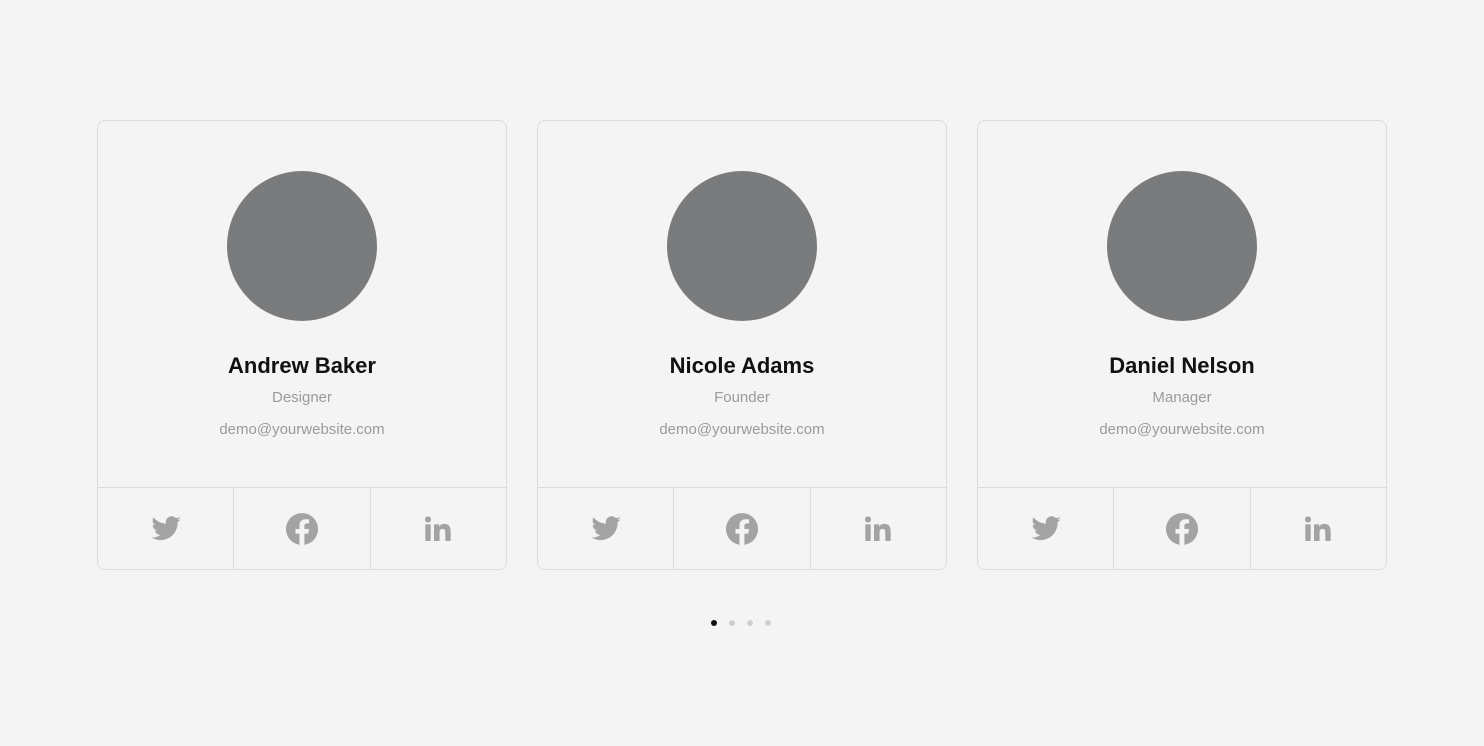  I want to click on member-role: Designer, so click(302, 397).